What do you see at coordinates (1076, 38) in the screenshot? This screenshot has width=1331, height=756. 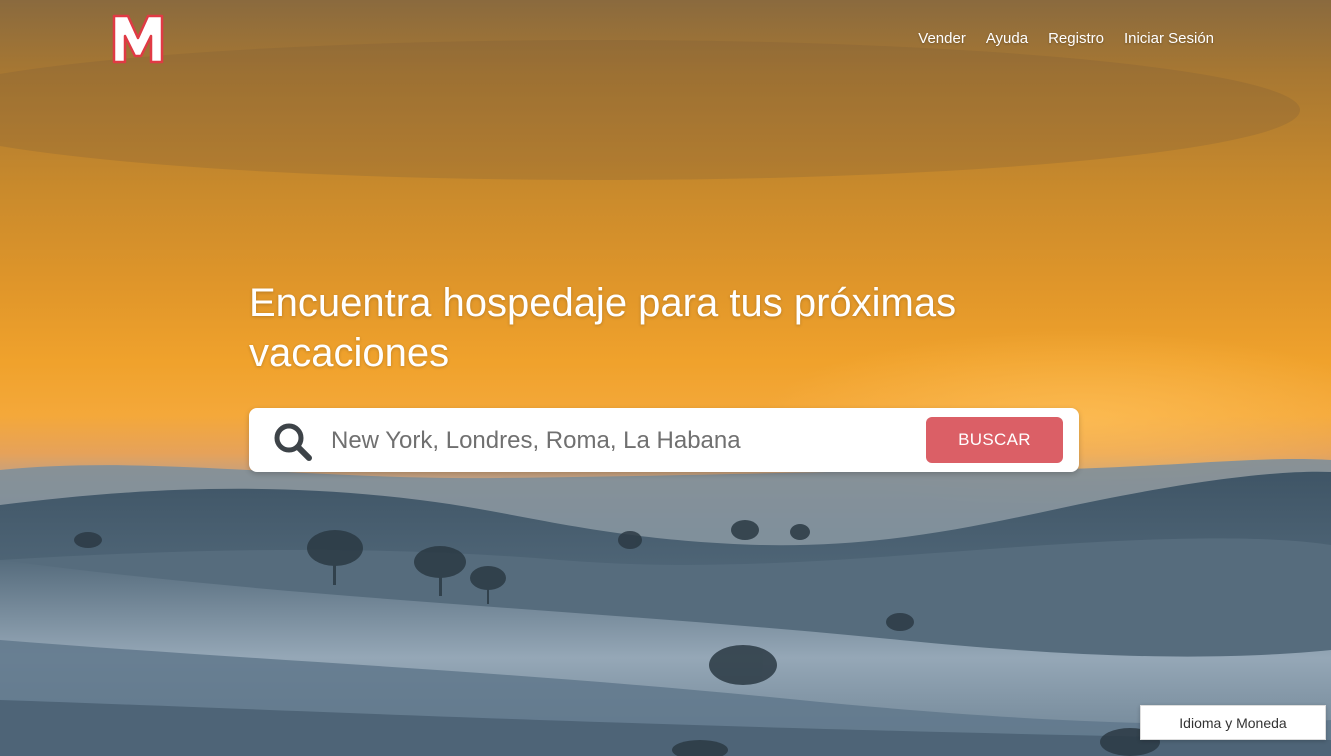 I see `nav-registro-link: Registro` at bounding box center [1076, 38].